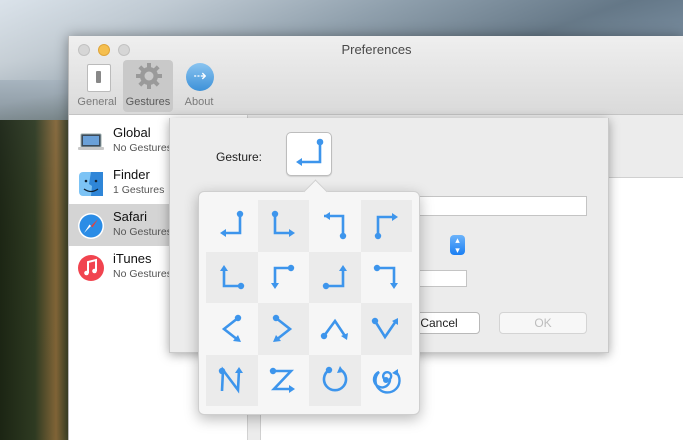 This screenshot has width=683, height=440. What do you see at coordinates (199, 102) in the screenshot?
I see `toolbar-about-label: About` at bounding box center [199, 102].